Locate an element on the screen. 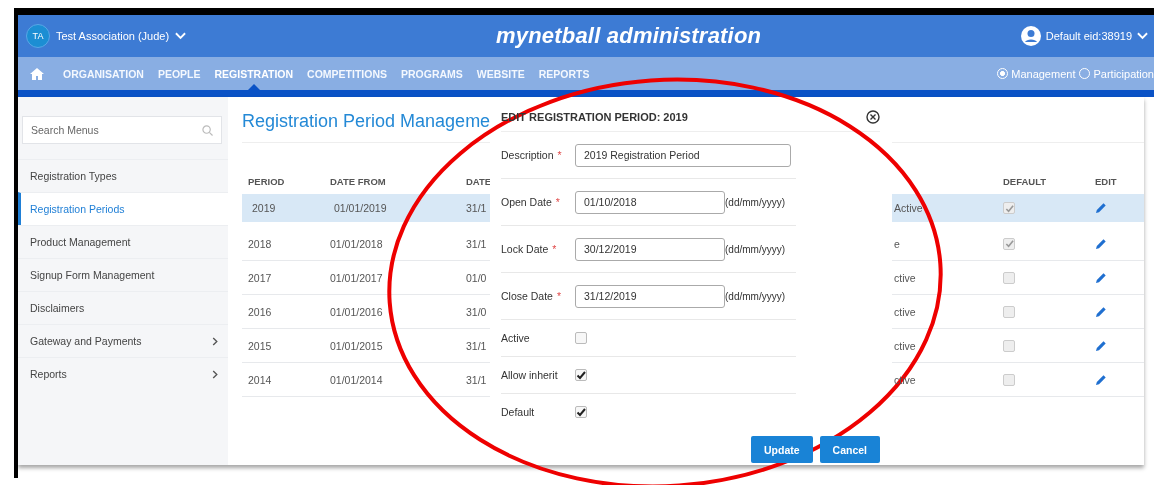 The width and height of the screenshot is (1154, 485). field-label: Close Date is located at coordinates (527, 296).